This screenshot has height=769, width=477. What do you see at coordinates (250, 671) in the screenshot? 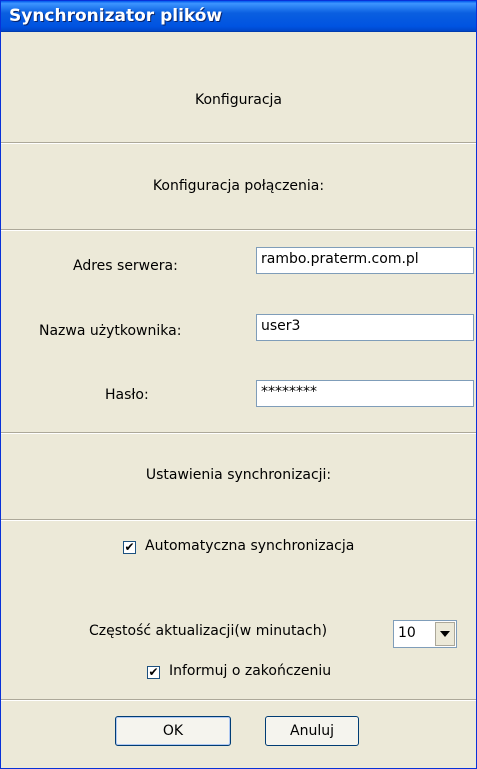
I see `notify-label: Informuj o zakończeniu` at bounding box center [250, 671].